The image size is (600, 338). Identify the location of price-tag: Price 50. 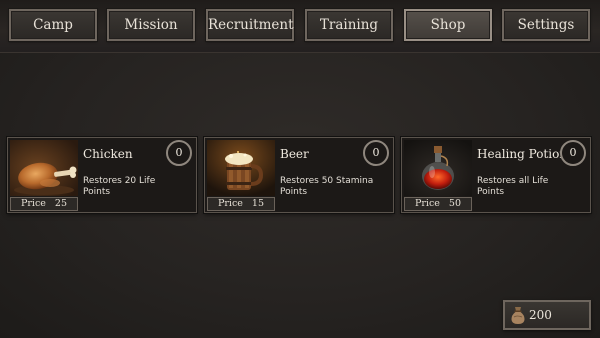
(438, 204).